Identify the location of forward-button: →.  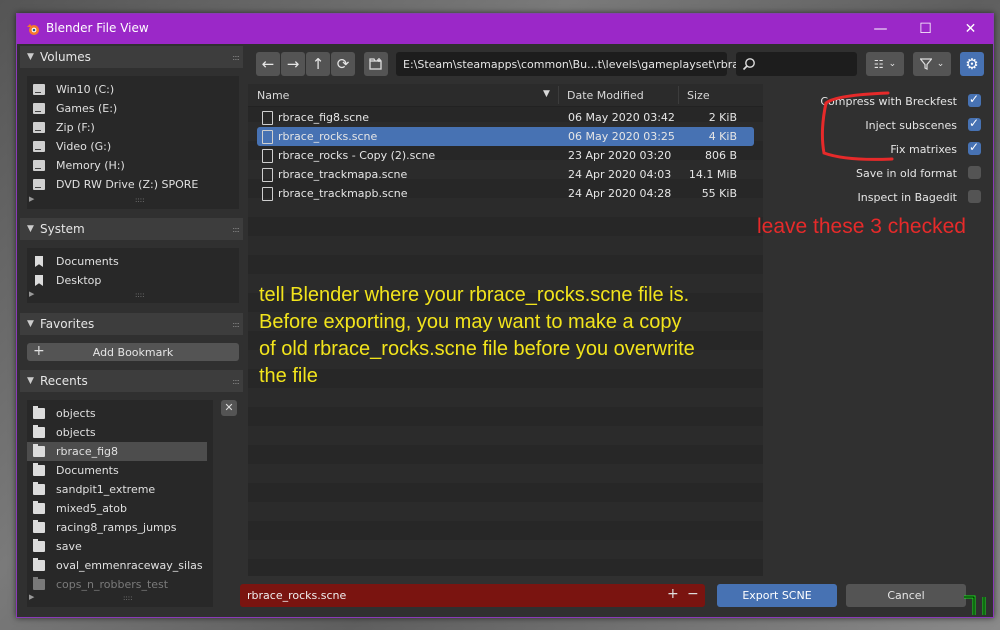
(293, 64).